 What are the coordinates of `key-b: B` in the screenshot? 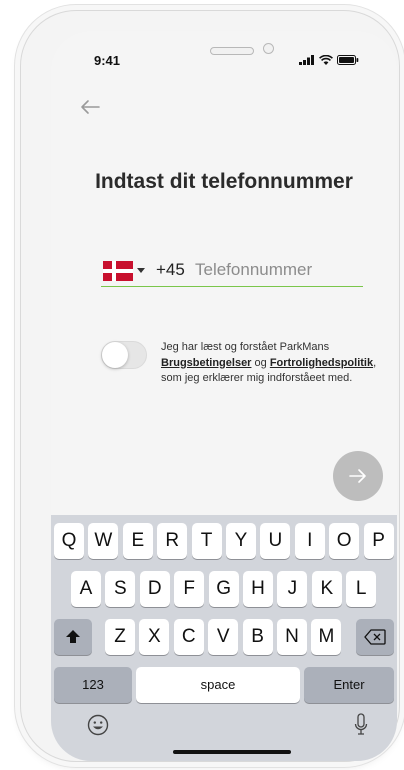 It's located at (257, 637).